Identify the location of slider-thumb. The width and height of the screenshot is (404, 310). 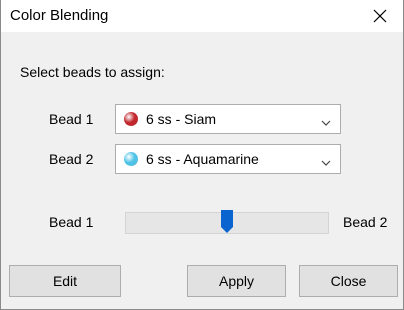
(227, 222).